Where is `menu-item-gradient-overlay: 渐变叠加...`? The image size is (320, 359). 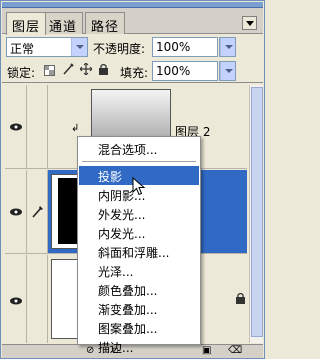
menu-item-gradient-overlay: 渐变叠加... is located at coordinates (139, 308).